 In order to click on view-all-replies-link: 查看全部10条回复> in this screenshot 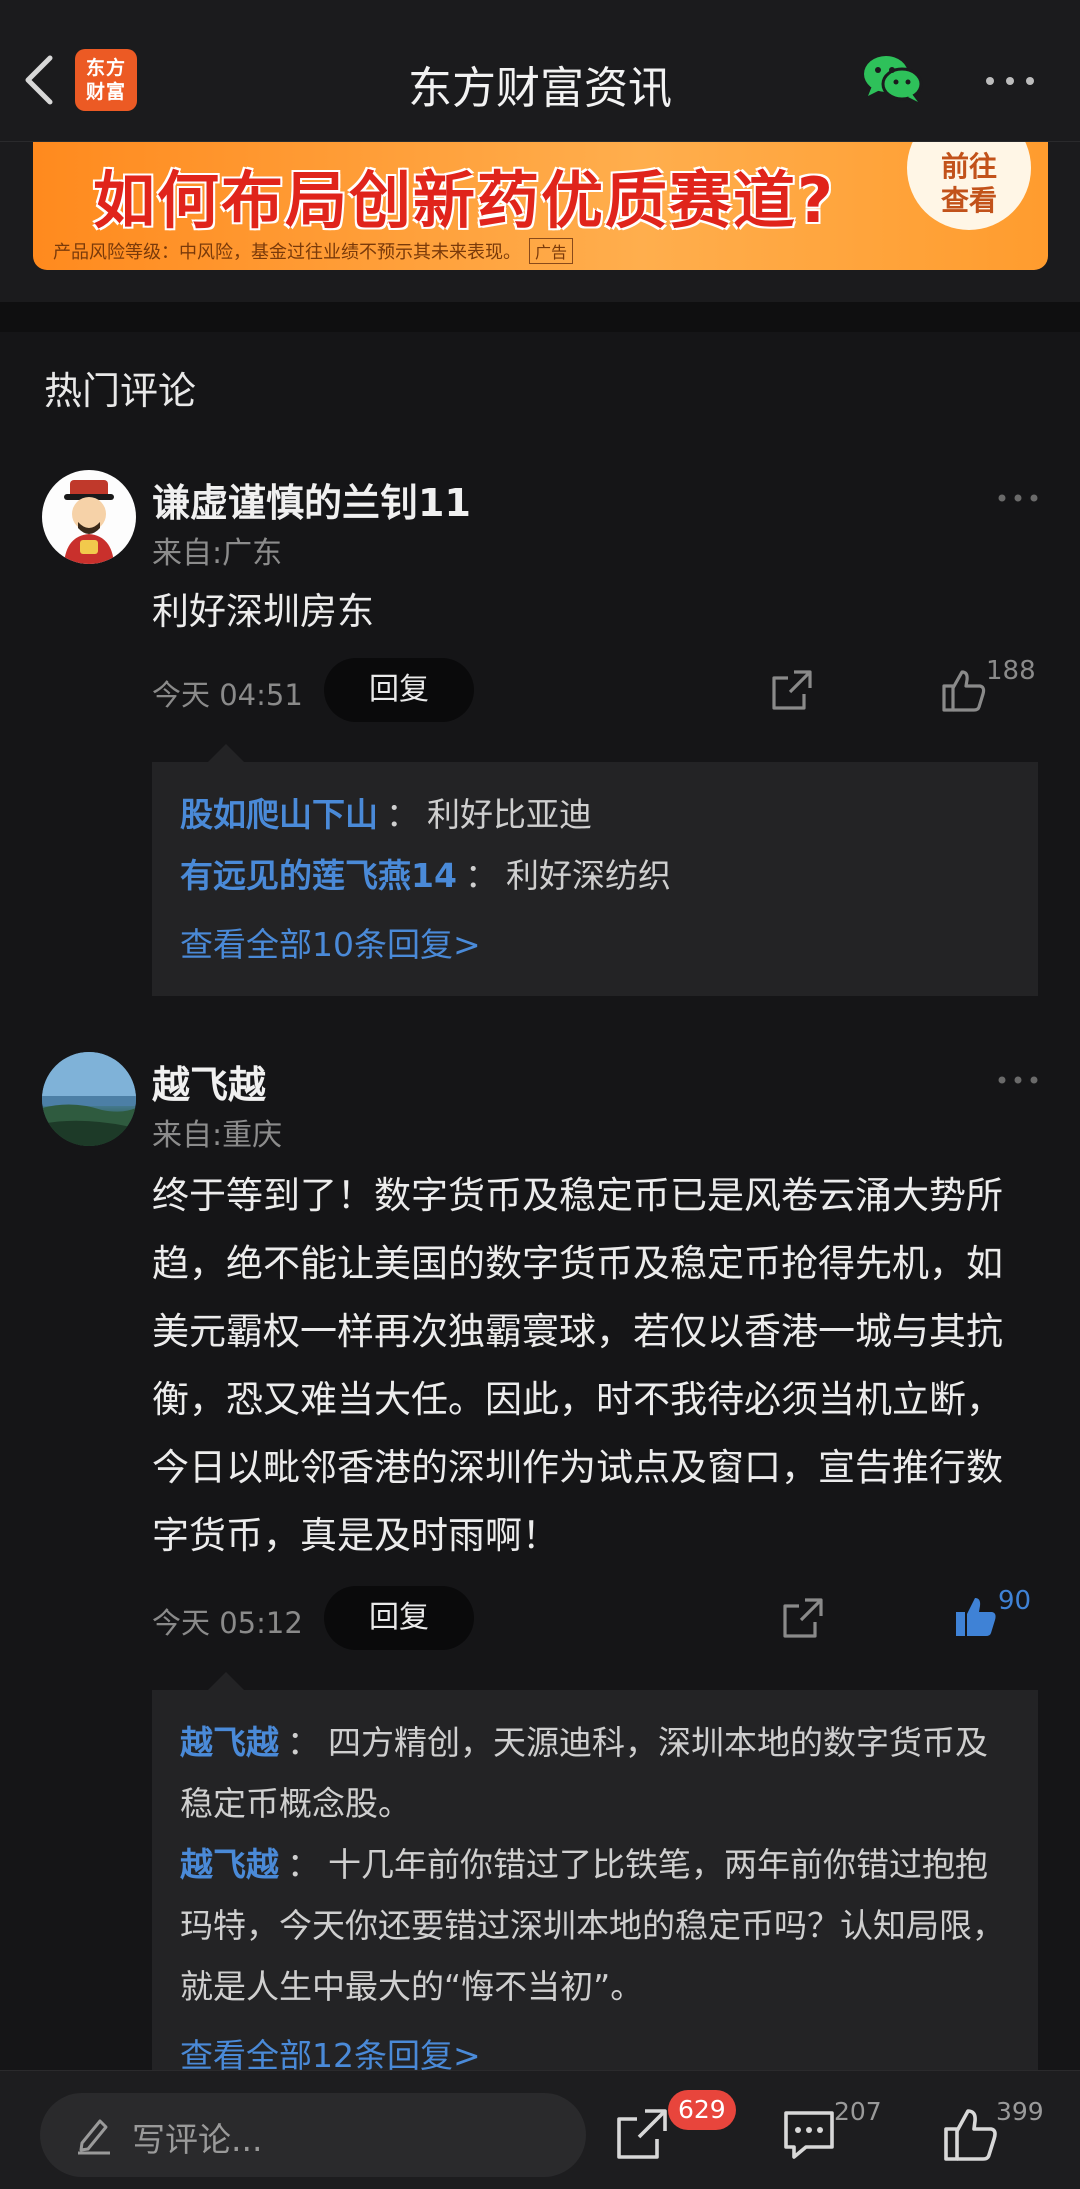, I will do `click(595, 945)`.